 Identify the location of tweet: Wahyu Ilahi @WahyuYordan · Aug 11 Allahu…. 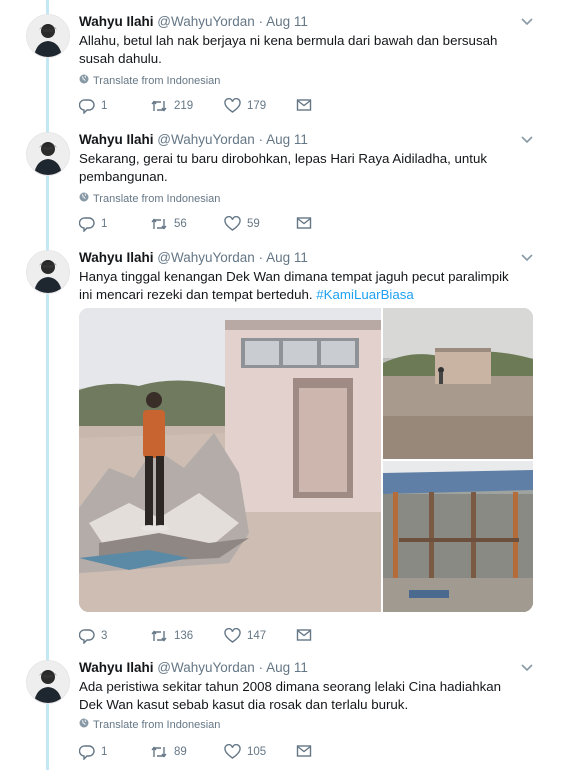
(282, 69).